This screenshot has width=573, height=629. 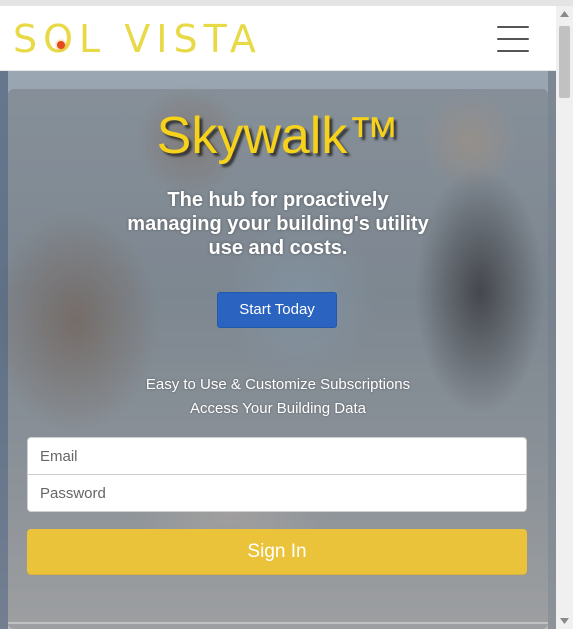 I want to click on product-title: Skywalk™, so click(x=278, y=136).